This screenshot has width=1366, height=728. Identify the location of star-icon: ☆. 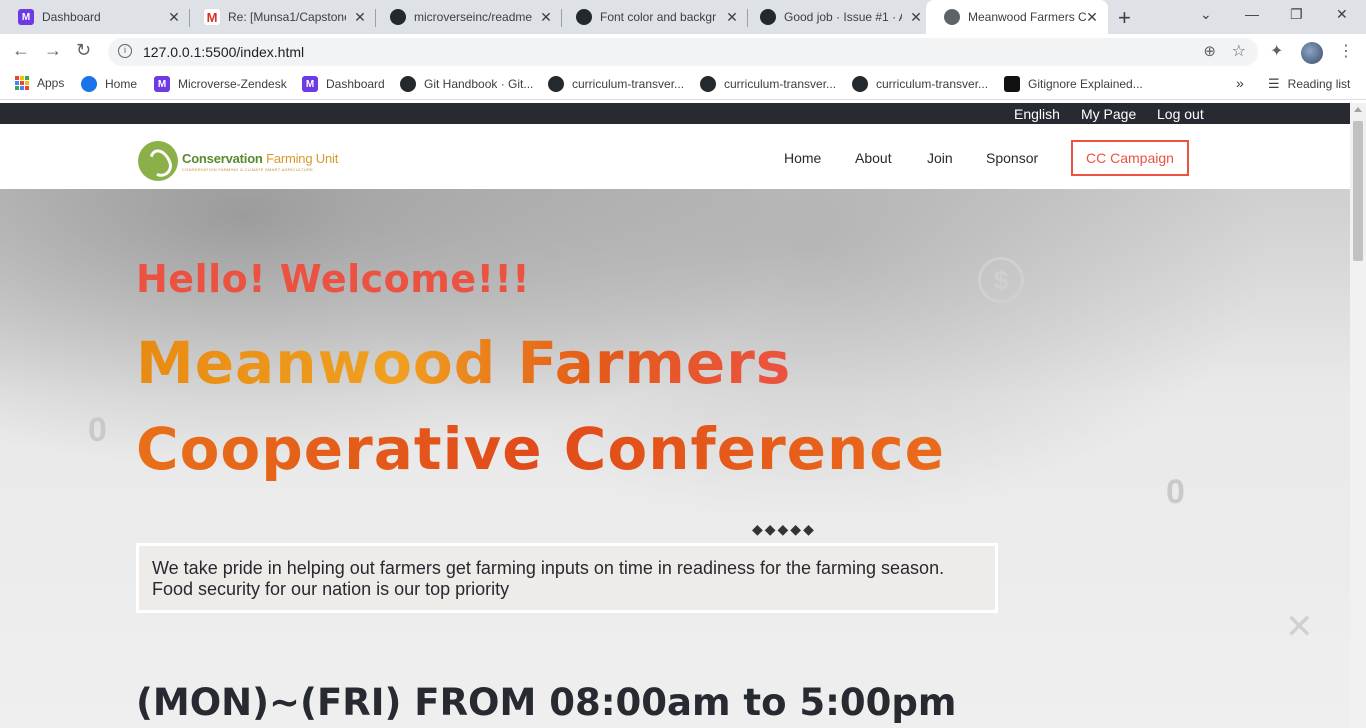
(1239, 51).